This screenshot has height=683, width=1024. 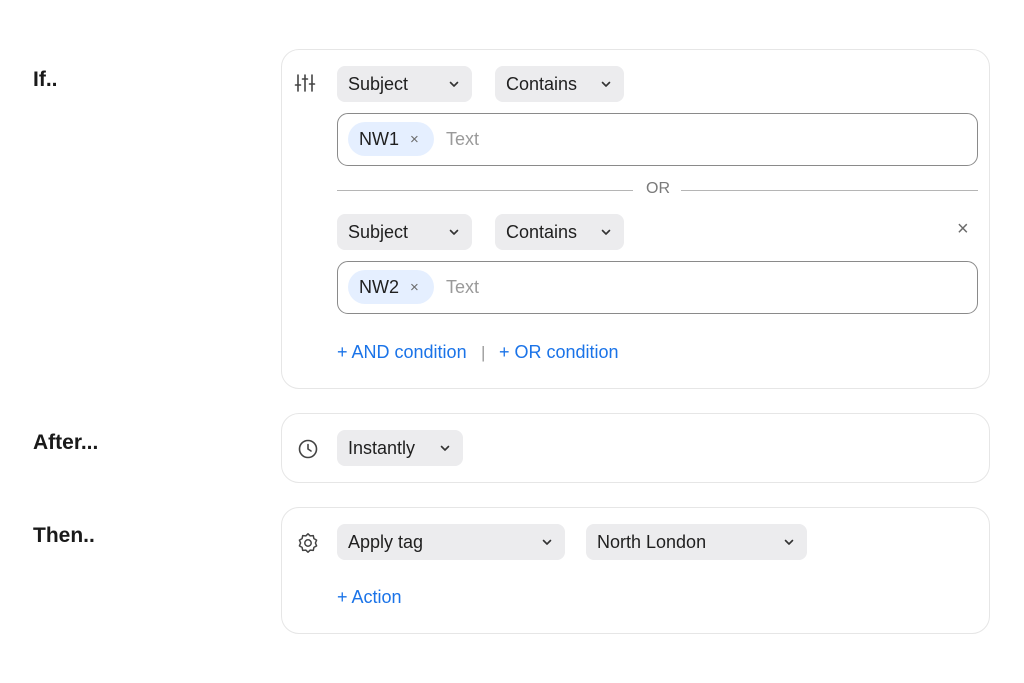 I want to click on condition-2-field-dropdown: Subject, so click(x=404, y=232).